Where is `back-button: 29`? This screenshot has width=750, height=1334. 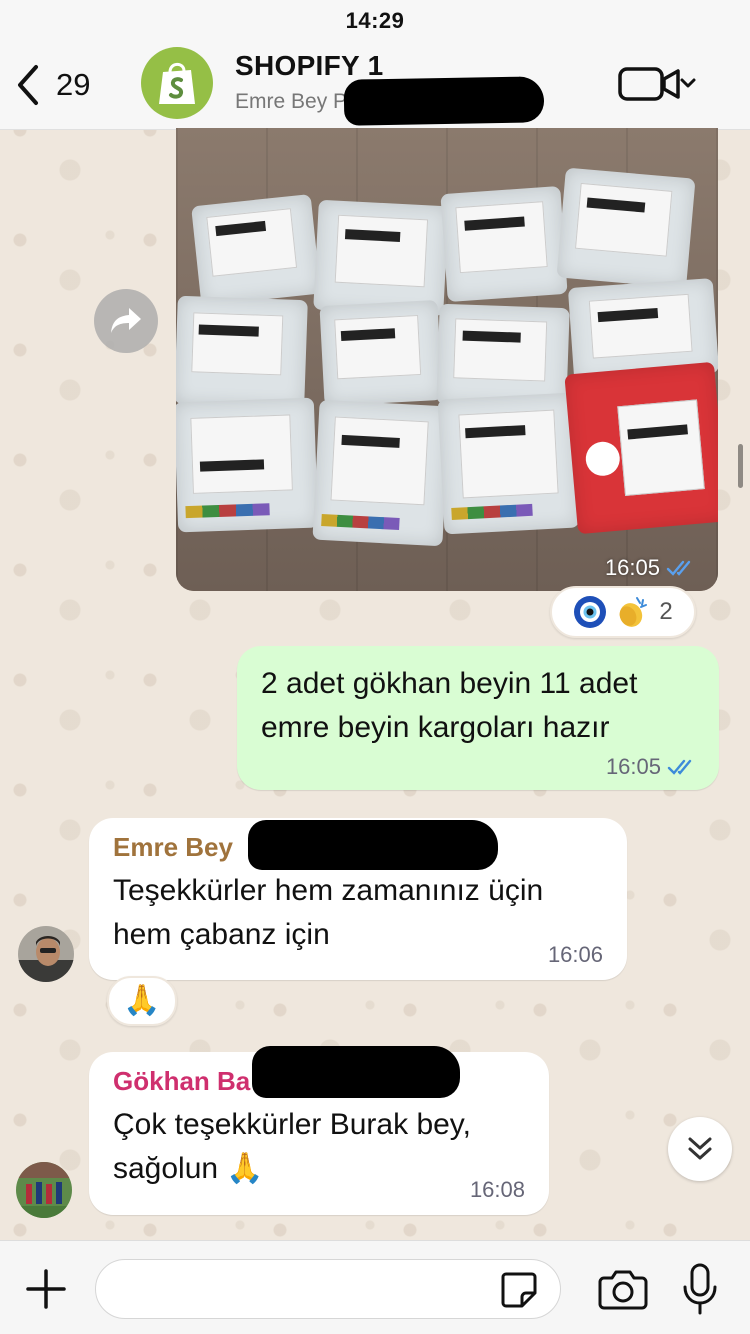 back-button: 29 is located at coordinates (69, 85).